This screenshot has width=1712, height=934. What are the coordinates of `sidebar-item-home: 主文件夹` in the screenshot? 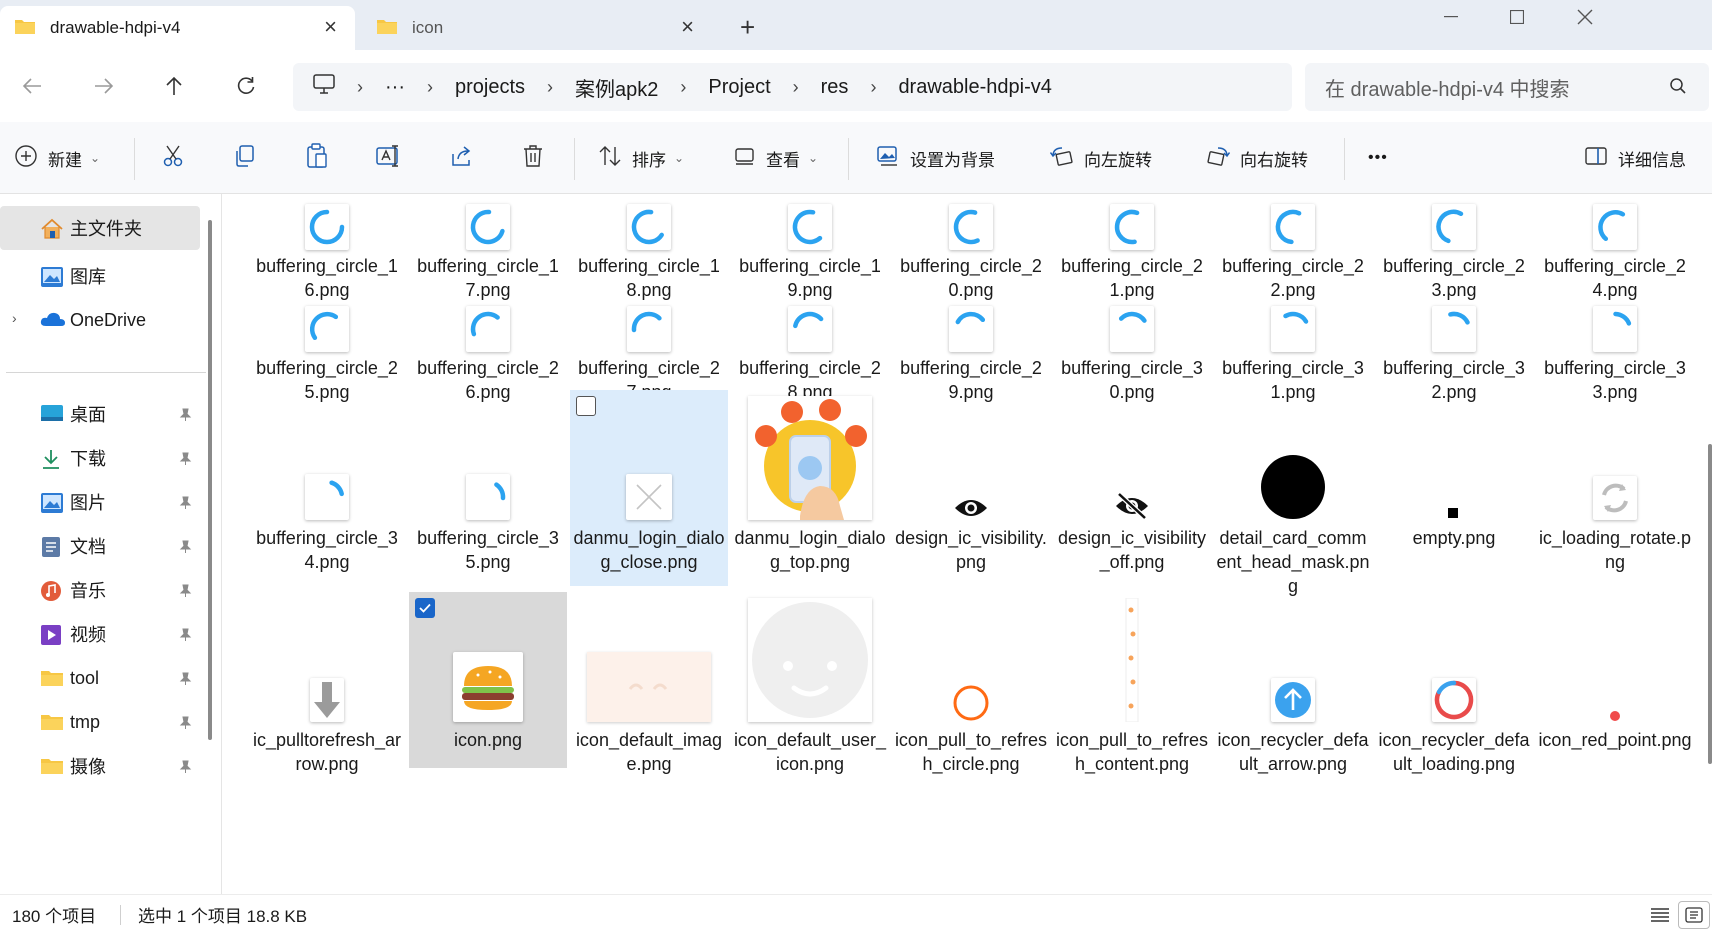 It's located at (100, 228).